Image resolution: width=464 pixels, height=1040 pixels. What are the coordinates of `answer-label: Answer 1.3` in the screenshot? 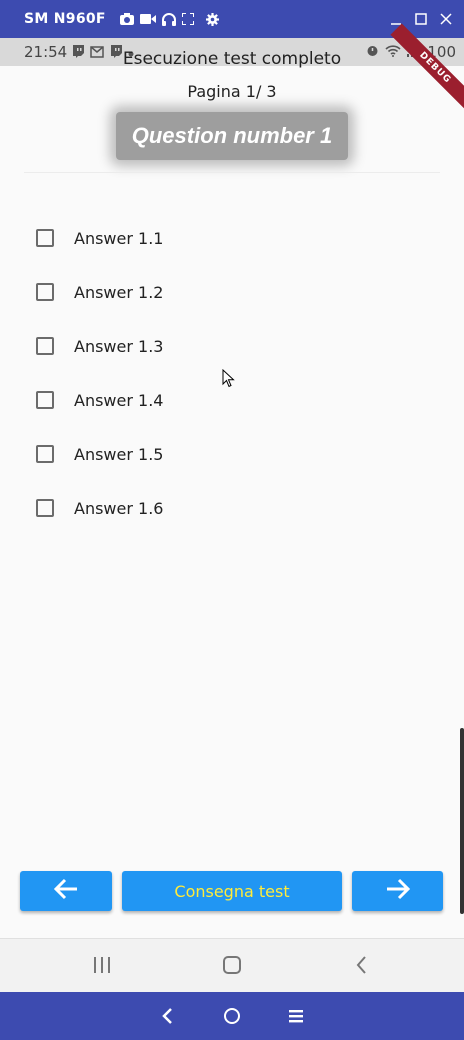 It's located at (119, 346).